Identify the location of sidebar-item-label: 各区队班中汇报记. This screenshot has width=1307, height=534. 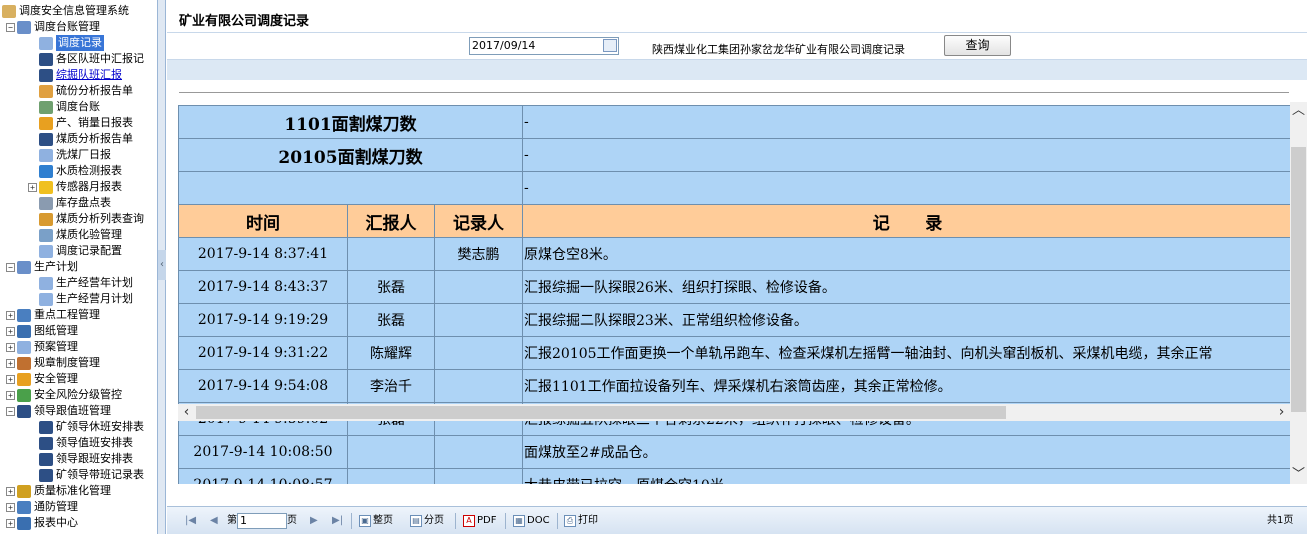
(100, 58).